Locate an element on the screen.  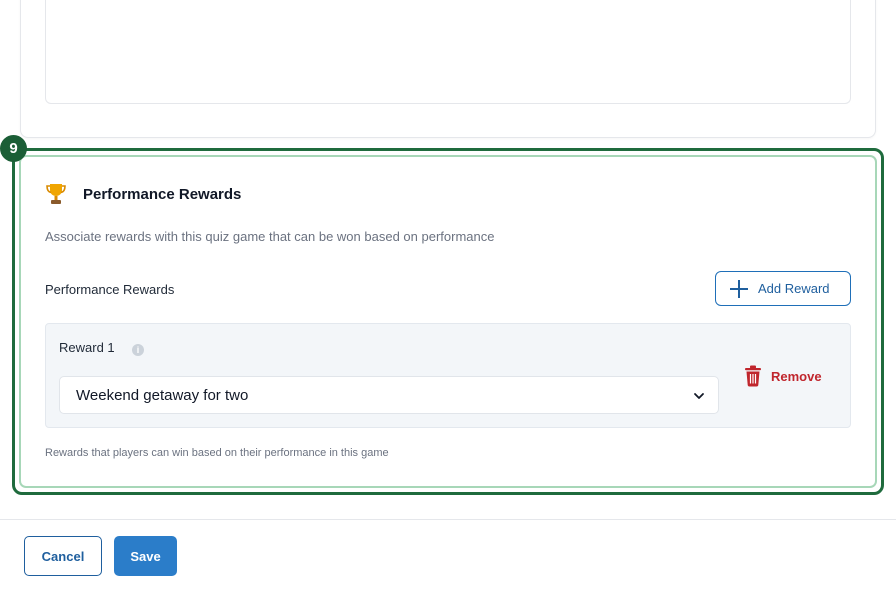
section-title: Performance Rewards is located at coordinates (162, 194).